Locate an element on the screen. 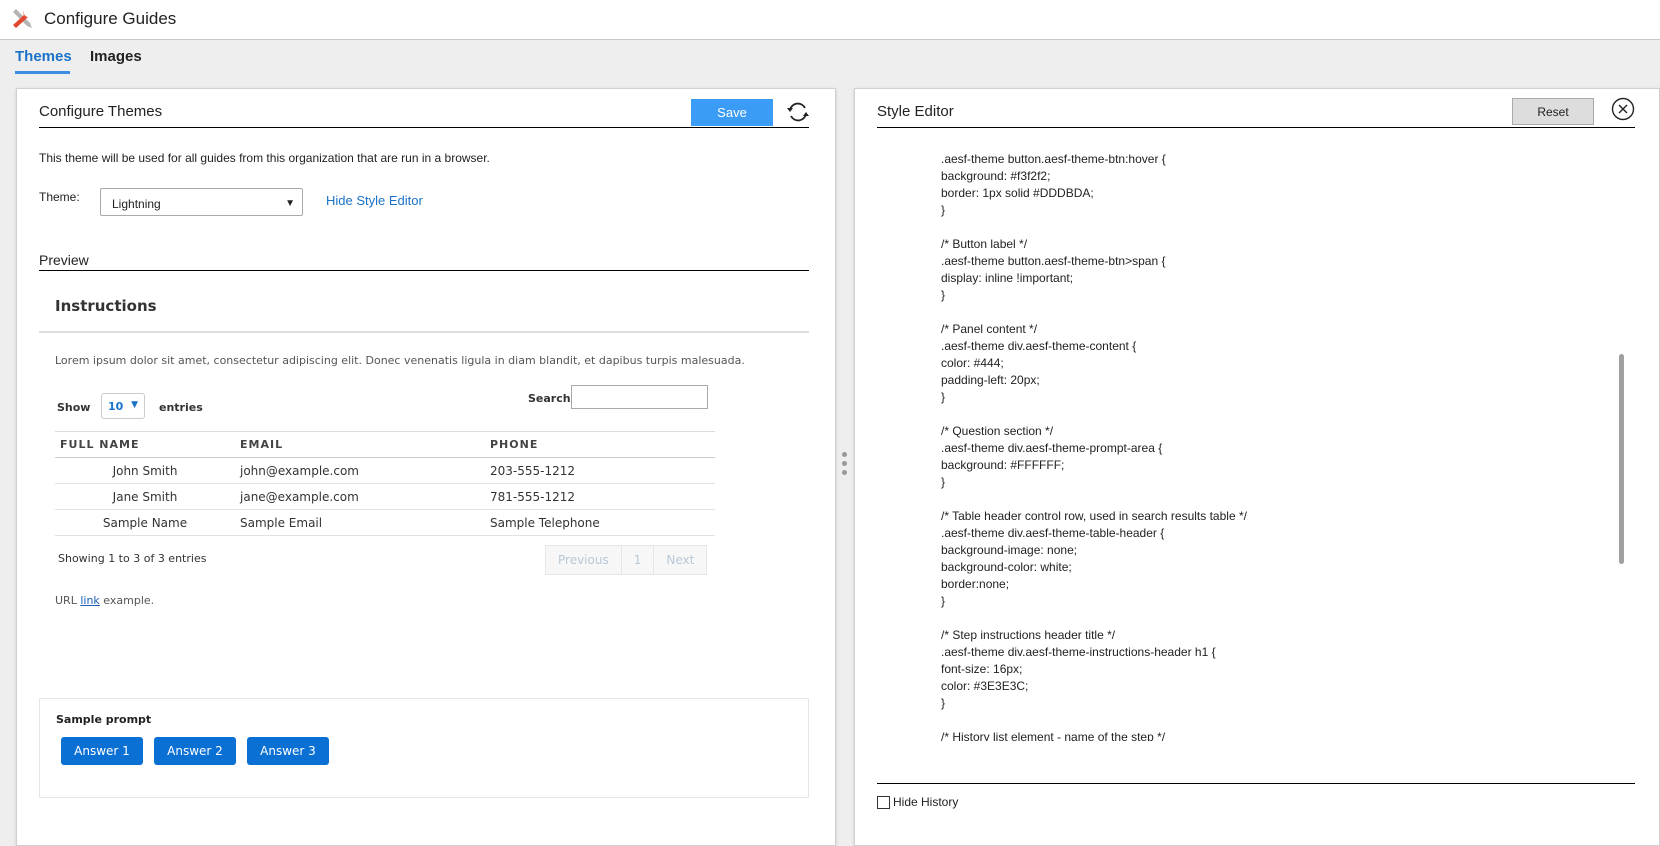 This screenshot has width=1660, height=846. active-tab-indicator is located at coordinates (42, 72).